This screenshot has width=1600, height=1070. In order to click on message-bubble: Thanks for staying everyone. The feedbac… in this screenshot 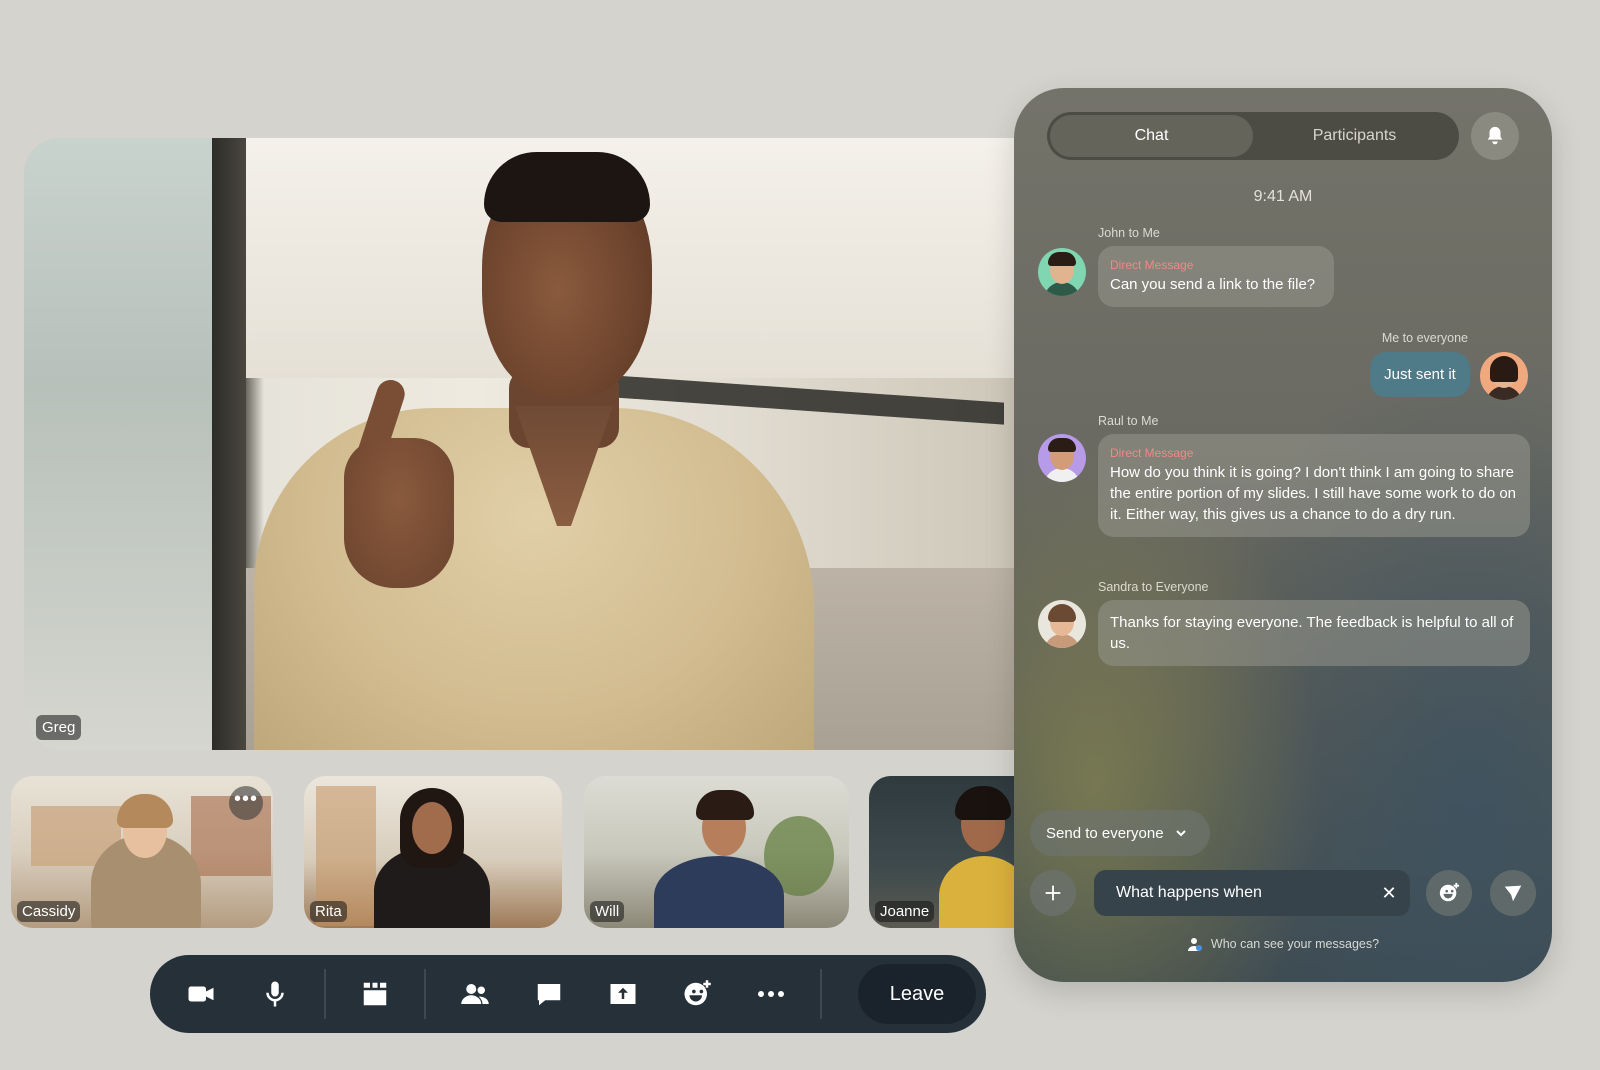, I will do `click(1314, 633)`.